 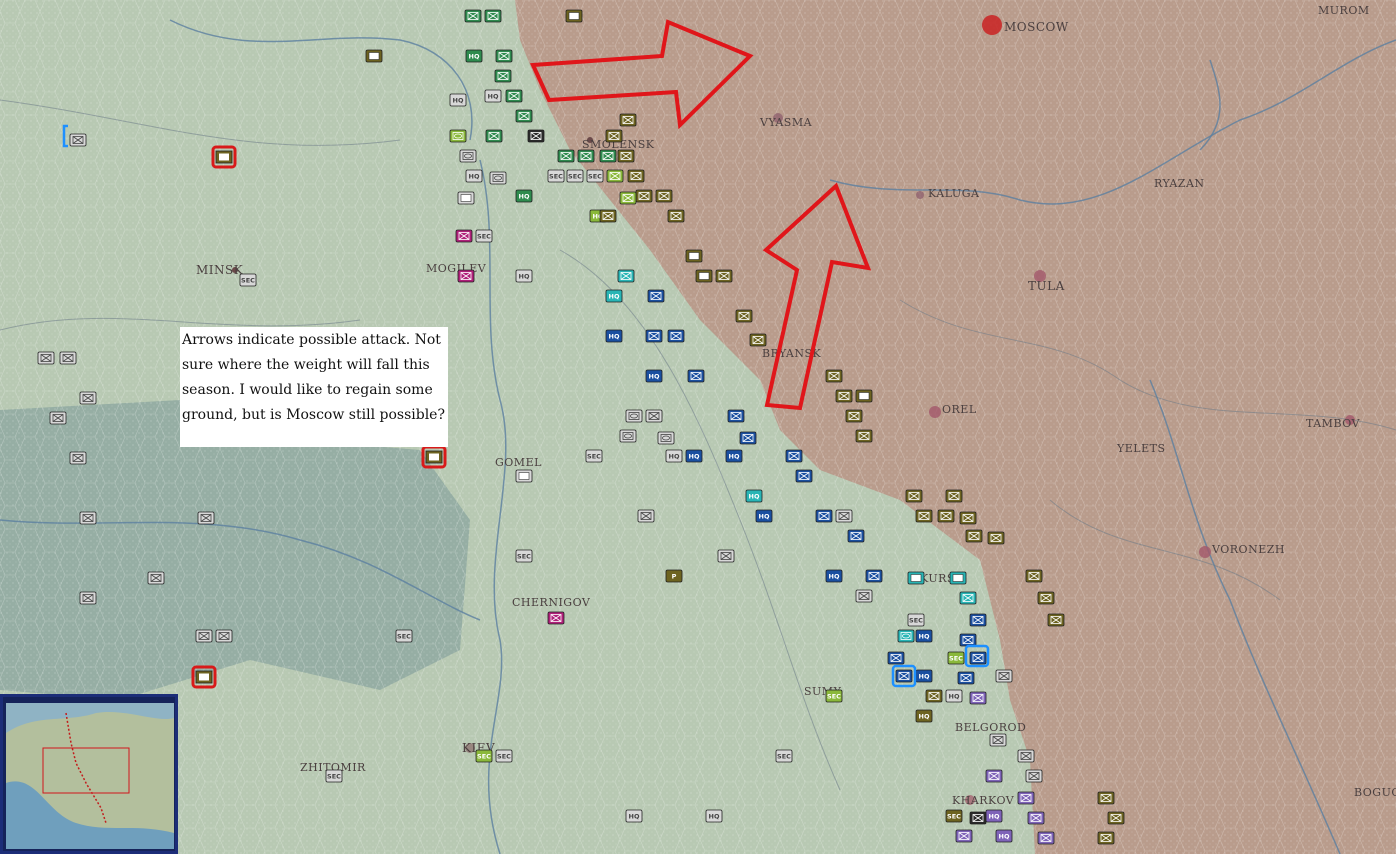 What do you see at coordinates (220, 270) in the screenshot?
I see `city-minsk: MINSK` at bounding box center [220, 270].